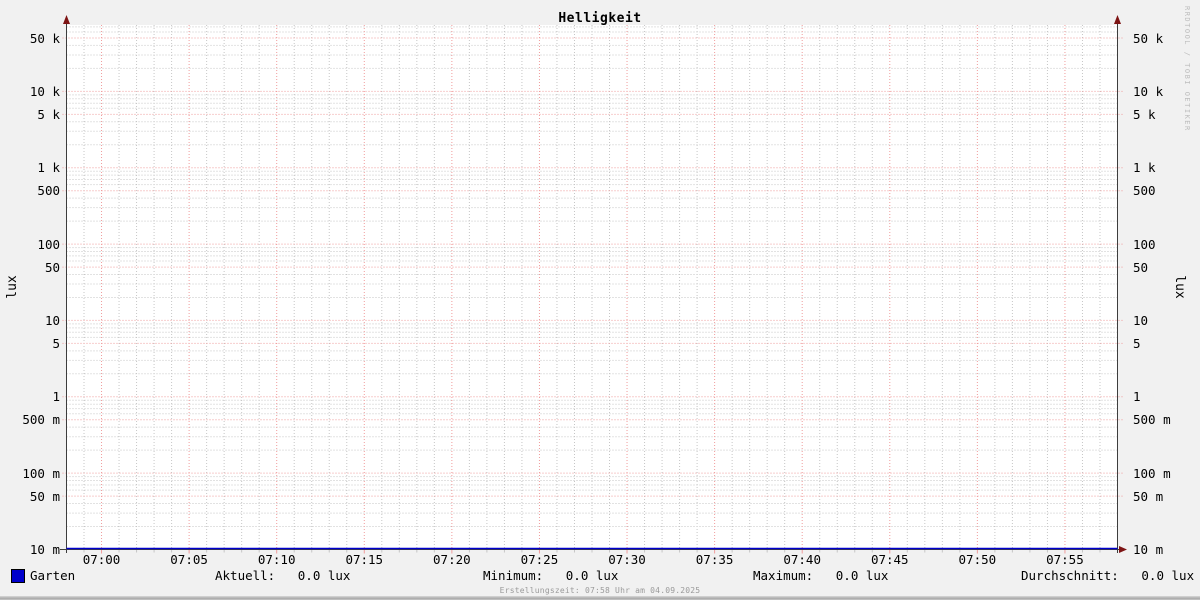 The image size is (1200, 600). Describe the element at coordinates (452, 559) in the screenshot. I see `x-axis-tick-label: 07:20` at that location.